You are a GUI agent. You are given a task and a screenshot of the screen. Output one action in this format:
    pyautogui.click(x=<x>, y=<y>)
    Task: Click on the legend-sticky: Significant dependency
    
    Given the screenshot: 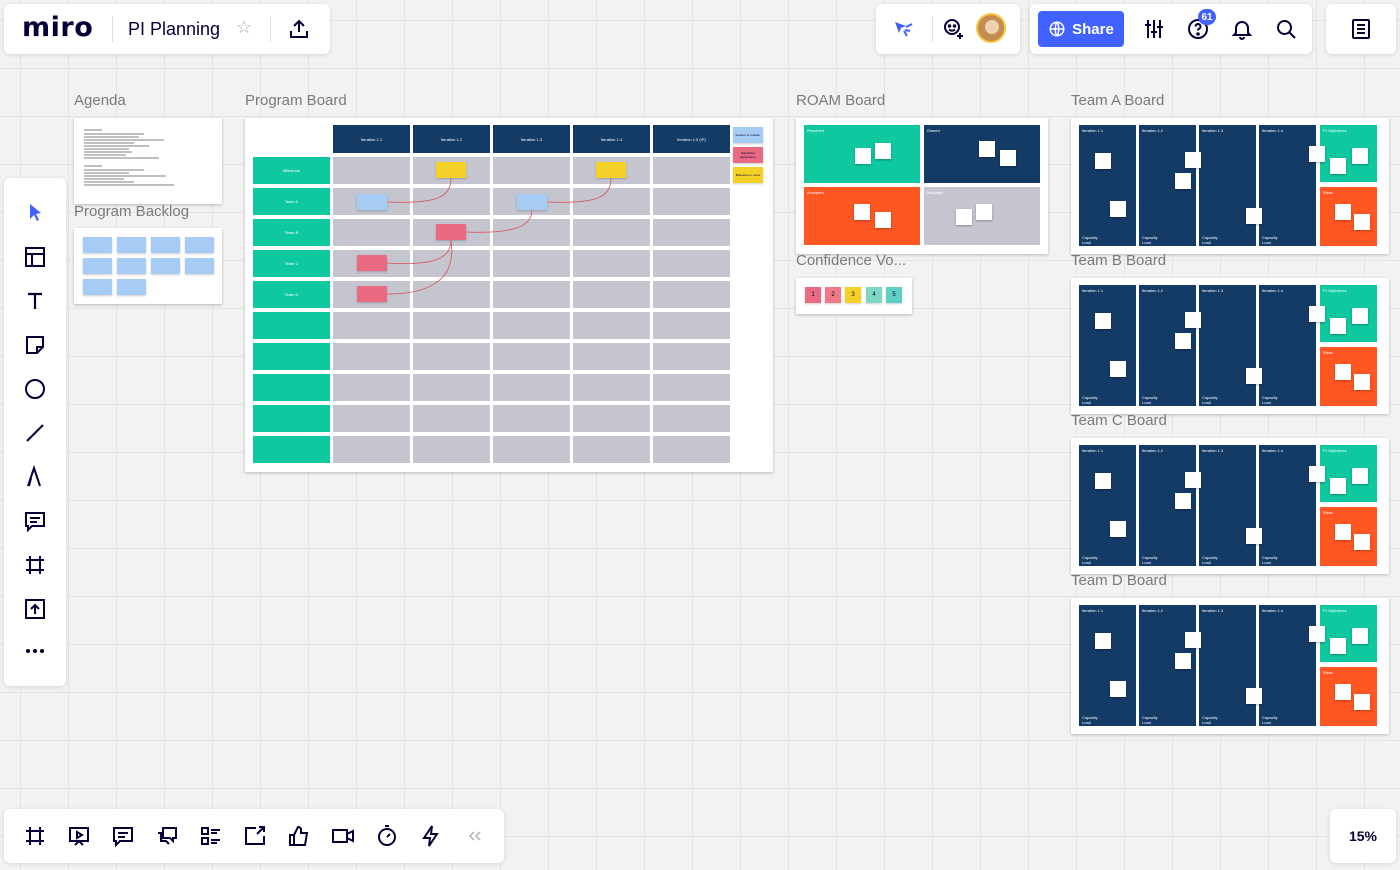 What is the action you would take?
    pyautogui.click(x=748, y=155)
    